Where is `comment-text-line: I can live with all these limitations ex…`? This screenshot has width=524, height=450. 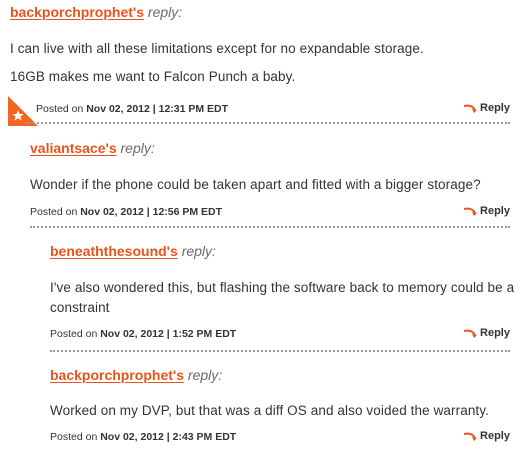 comment-text-line: I can live with all these limitations ex… is located at coordinates (217, 48).